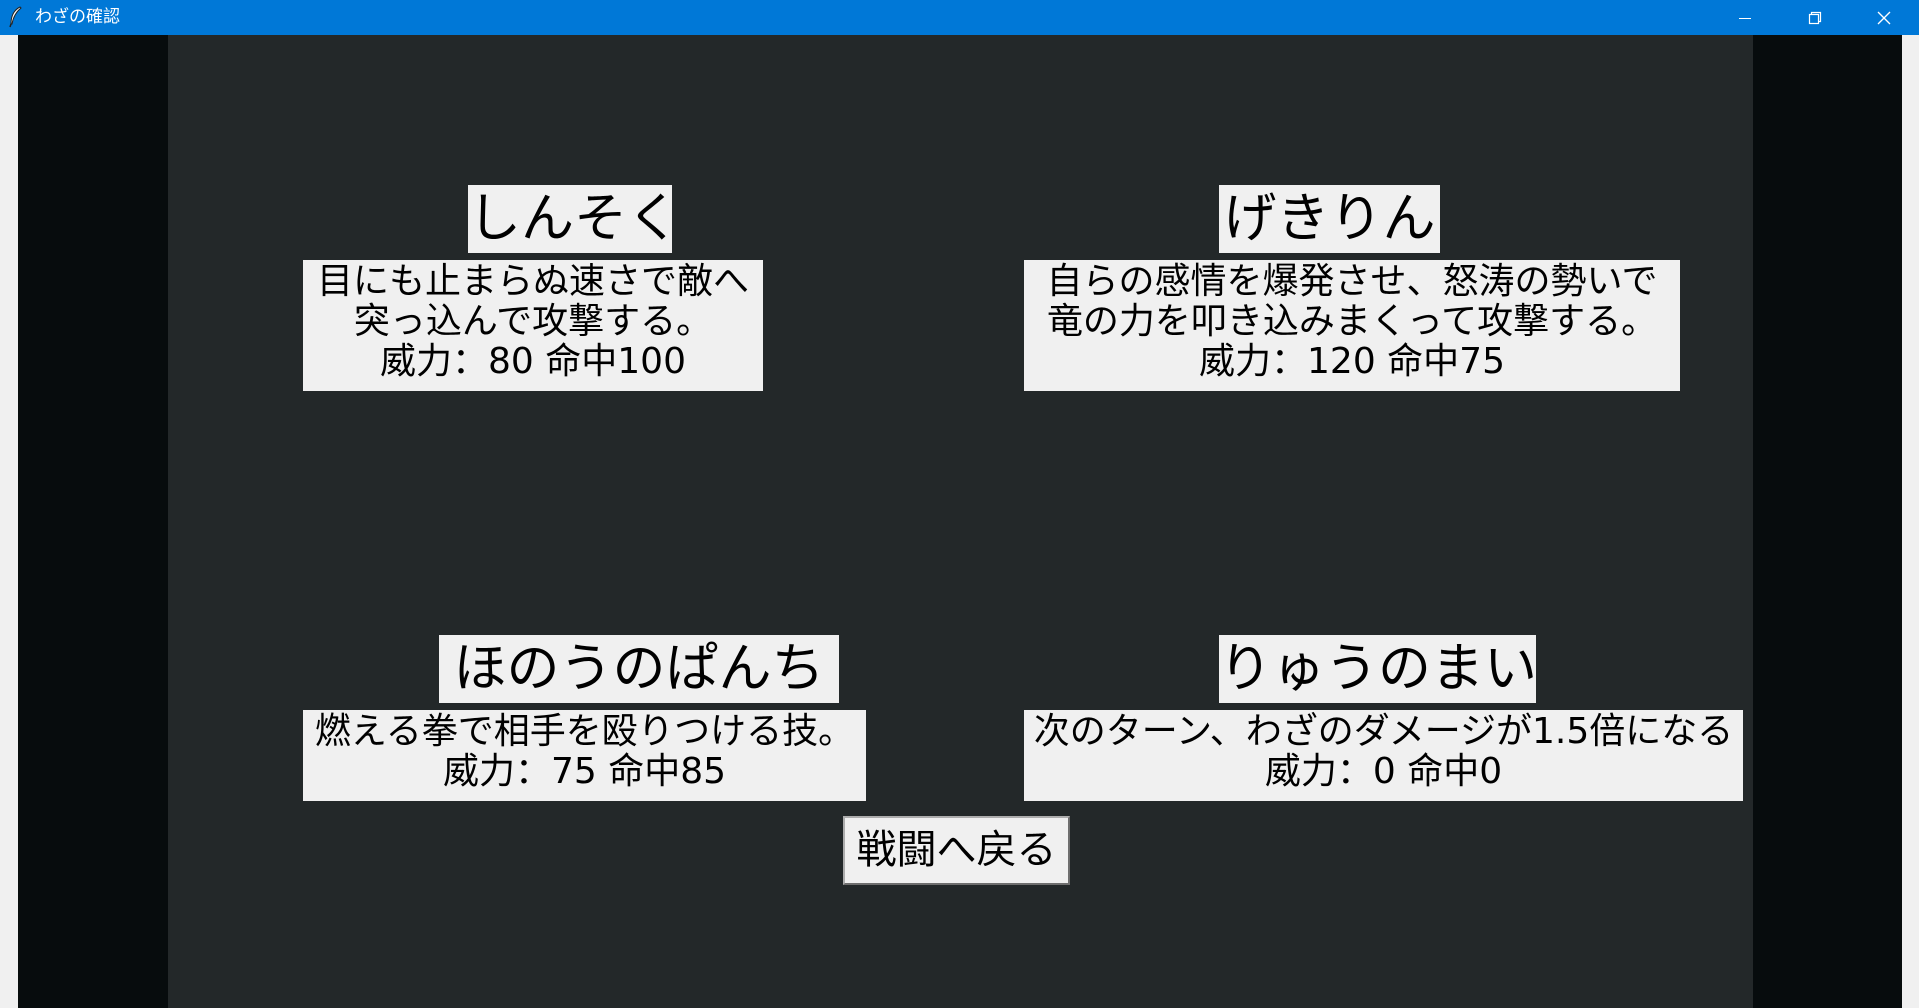 The width and height of the screenshot is (1919, 1008). Describe the element at coordinates (1378, 669) in the screenshot. I see `move-name-4: りゅうのまい` at that location.